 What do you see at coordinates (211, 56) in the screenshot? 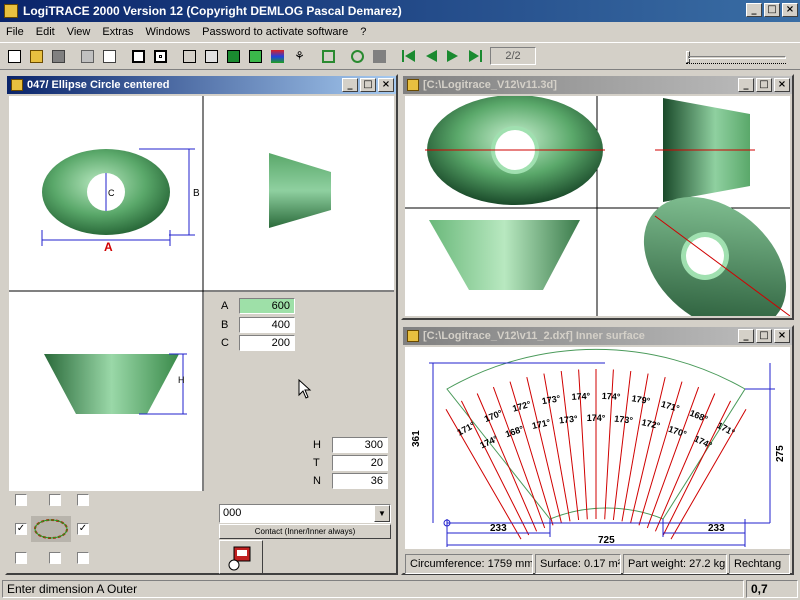
I see `cube-outline-icon` at bounding box center [211, 56].